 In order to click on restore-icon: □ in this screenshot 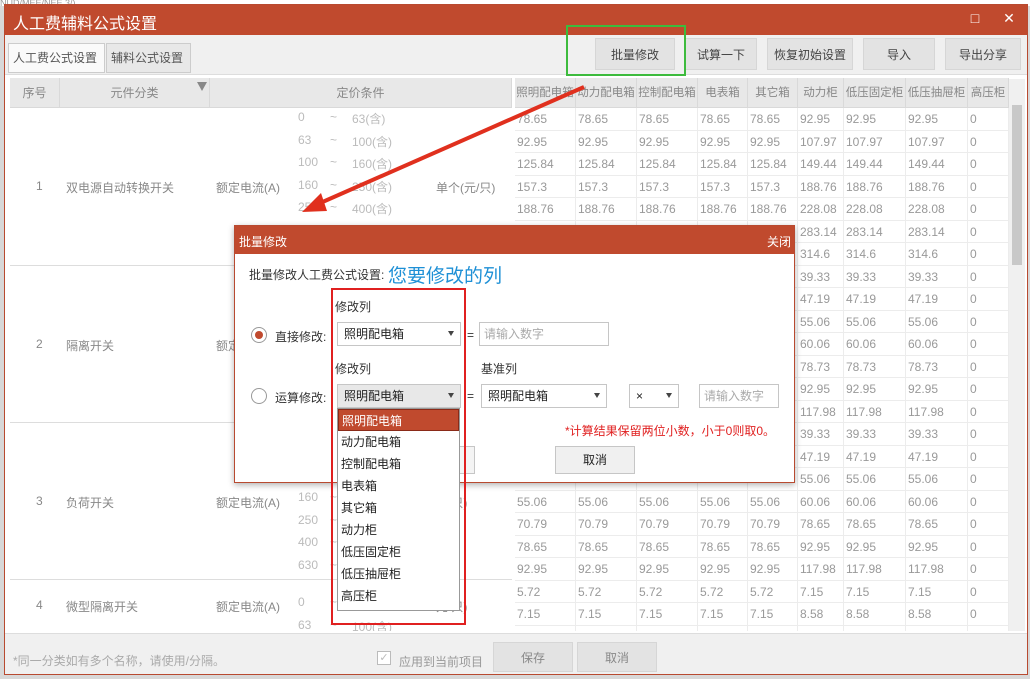, I will do `click(975, 18)`.